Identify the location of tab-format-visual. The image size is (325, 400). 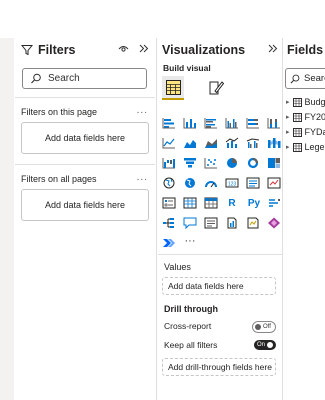
(216, 87).